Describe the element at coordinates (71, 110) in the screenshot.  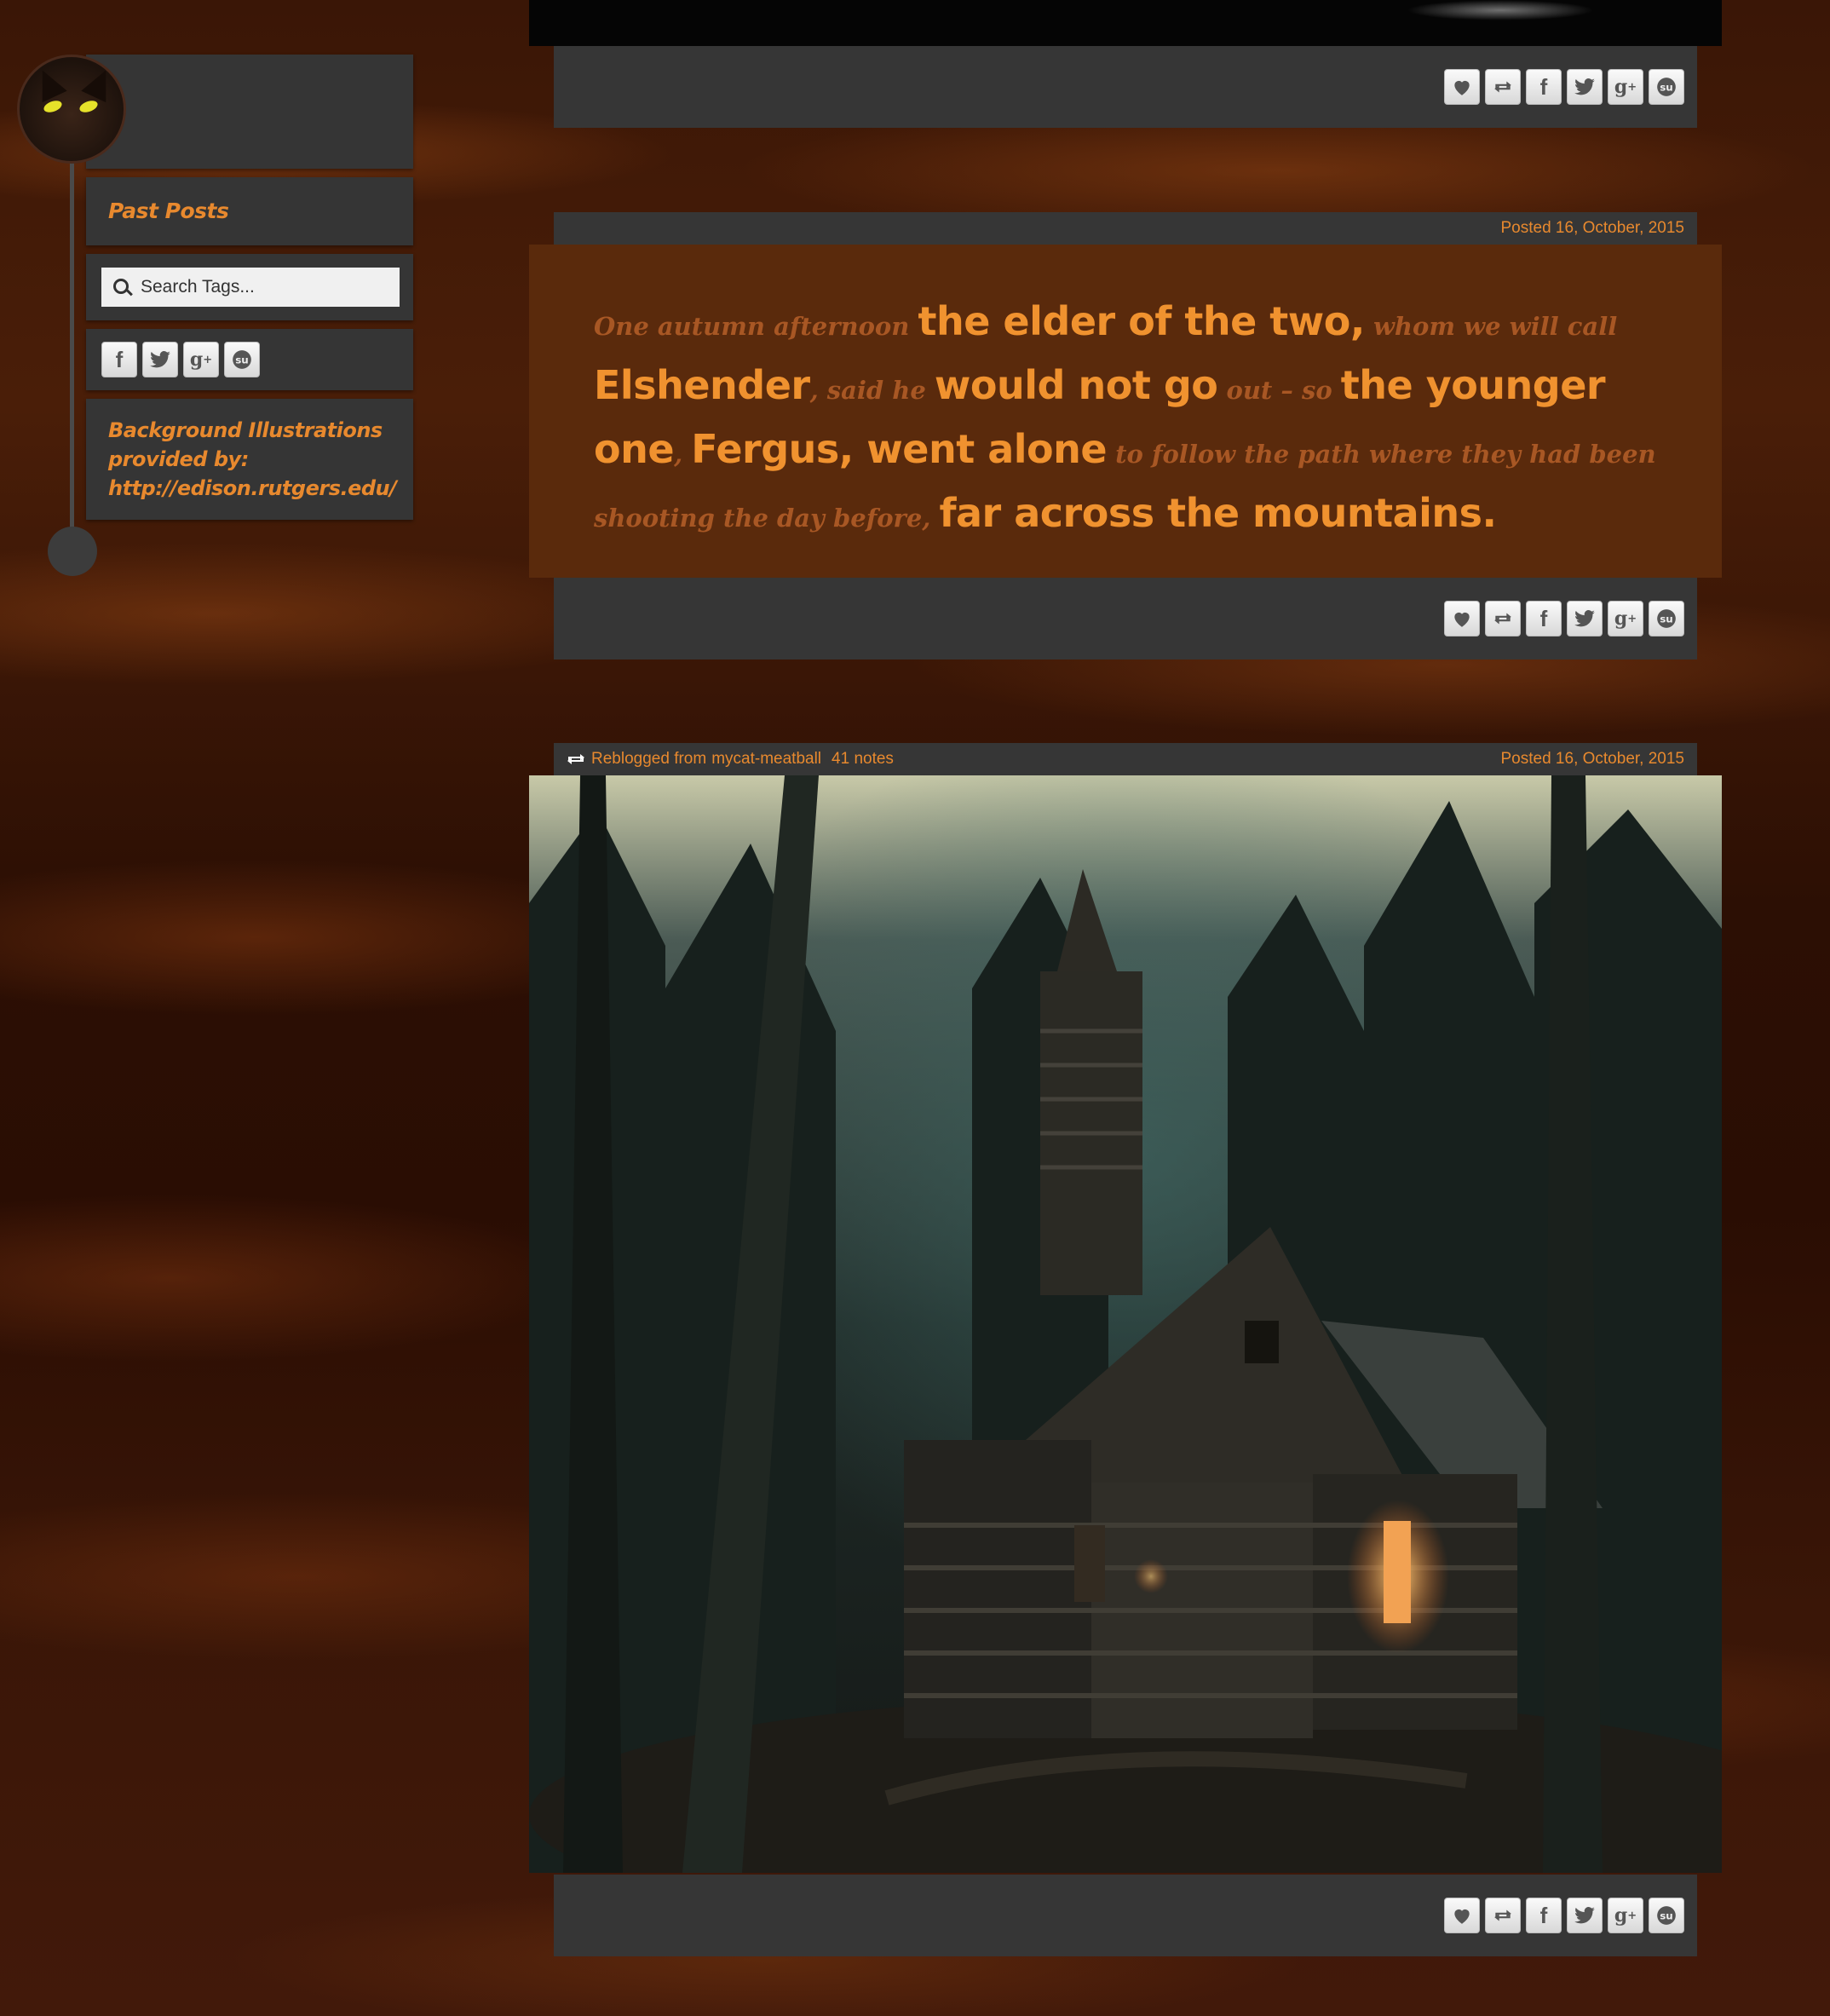
I see `blog-avatar` at that location.